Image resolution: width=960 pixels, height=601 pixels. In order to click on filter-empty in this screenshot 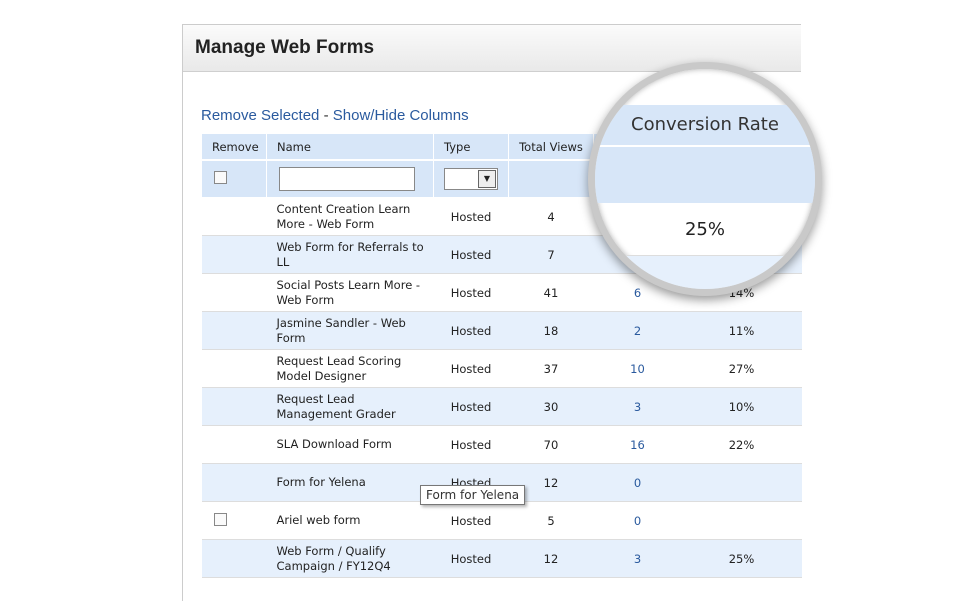, I will do `click(551, 178)`.